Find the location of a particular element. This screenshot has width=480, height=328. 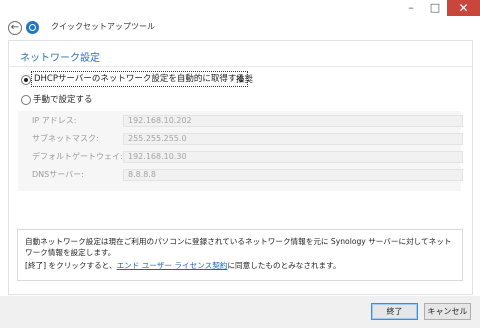

subnet-mask-label: サブネットマスク: is located at coordinates (65, 138).